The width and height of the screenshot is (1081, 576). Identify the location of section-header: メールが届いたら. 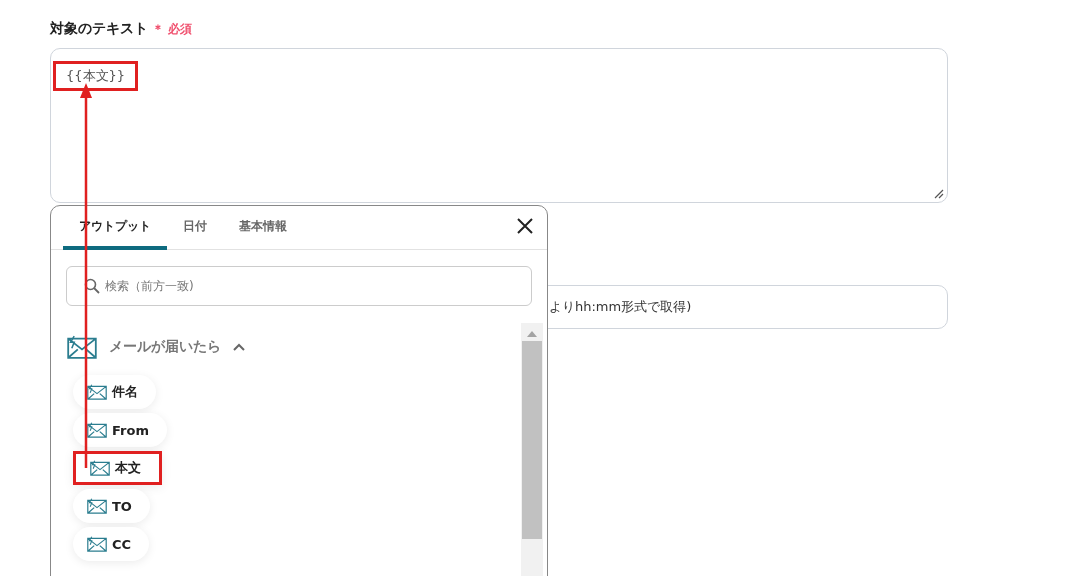
(156, 347).